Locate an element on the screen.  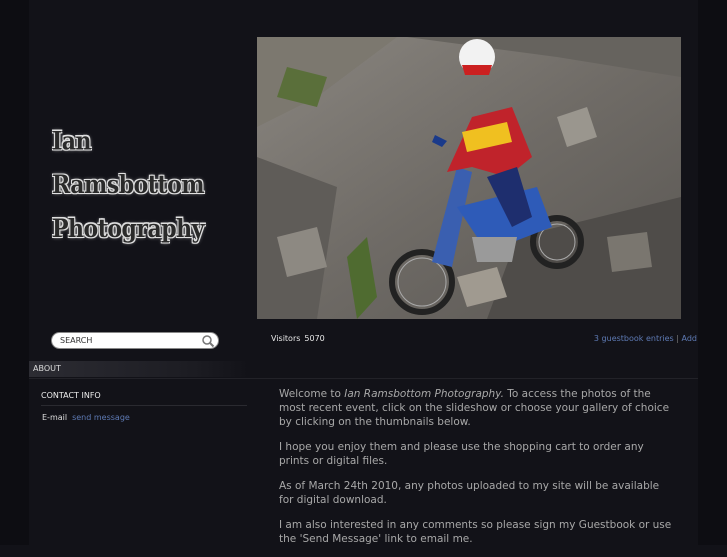
email-label: E-mail is located at coordinates (55, 417).